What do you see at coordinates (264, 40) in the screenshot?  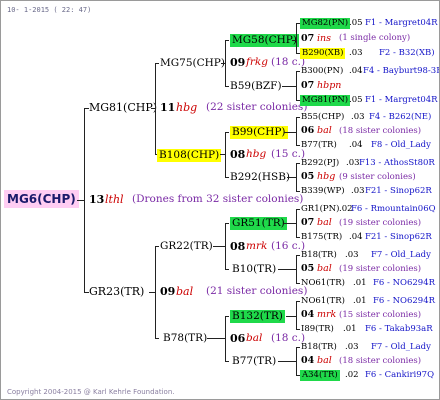 I see `gen3-a1-name: MG58(CHP)` at bounding box center [264, 40].